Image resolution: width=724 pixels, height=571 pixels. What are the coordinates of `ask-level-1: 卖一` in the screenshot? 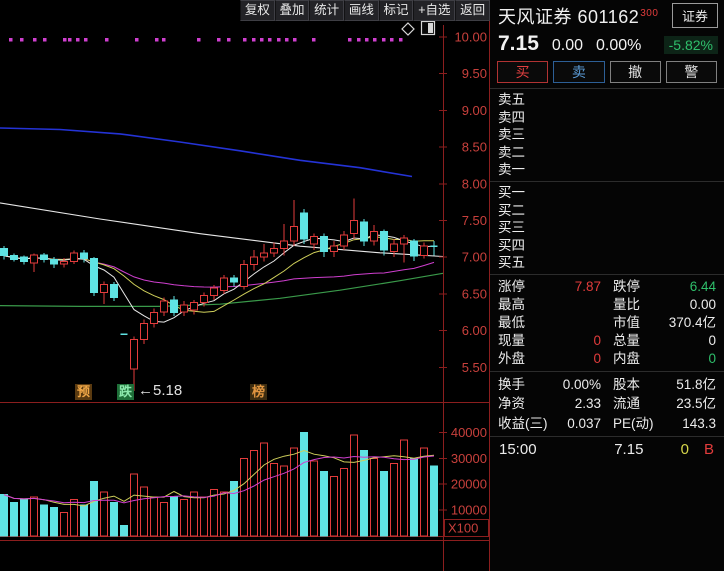 It's located at (607, 170).